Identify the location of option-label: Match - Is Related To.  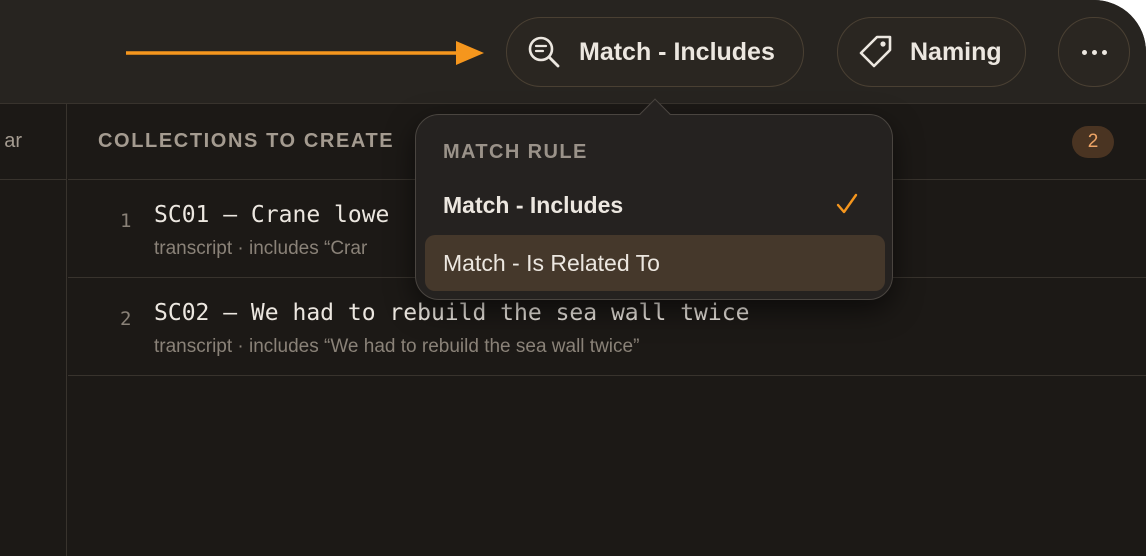
(551, 262).